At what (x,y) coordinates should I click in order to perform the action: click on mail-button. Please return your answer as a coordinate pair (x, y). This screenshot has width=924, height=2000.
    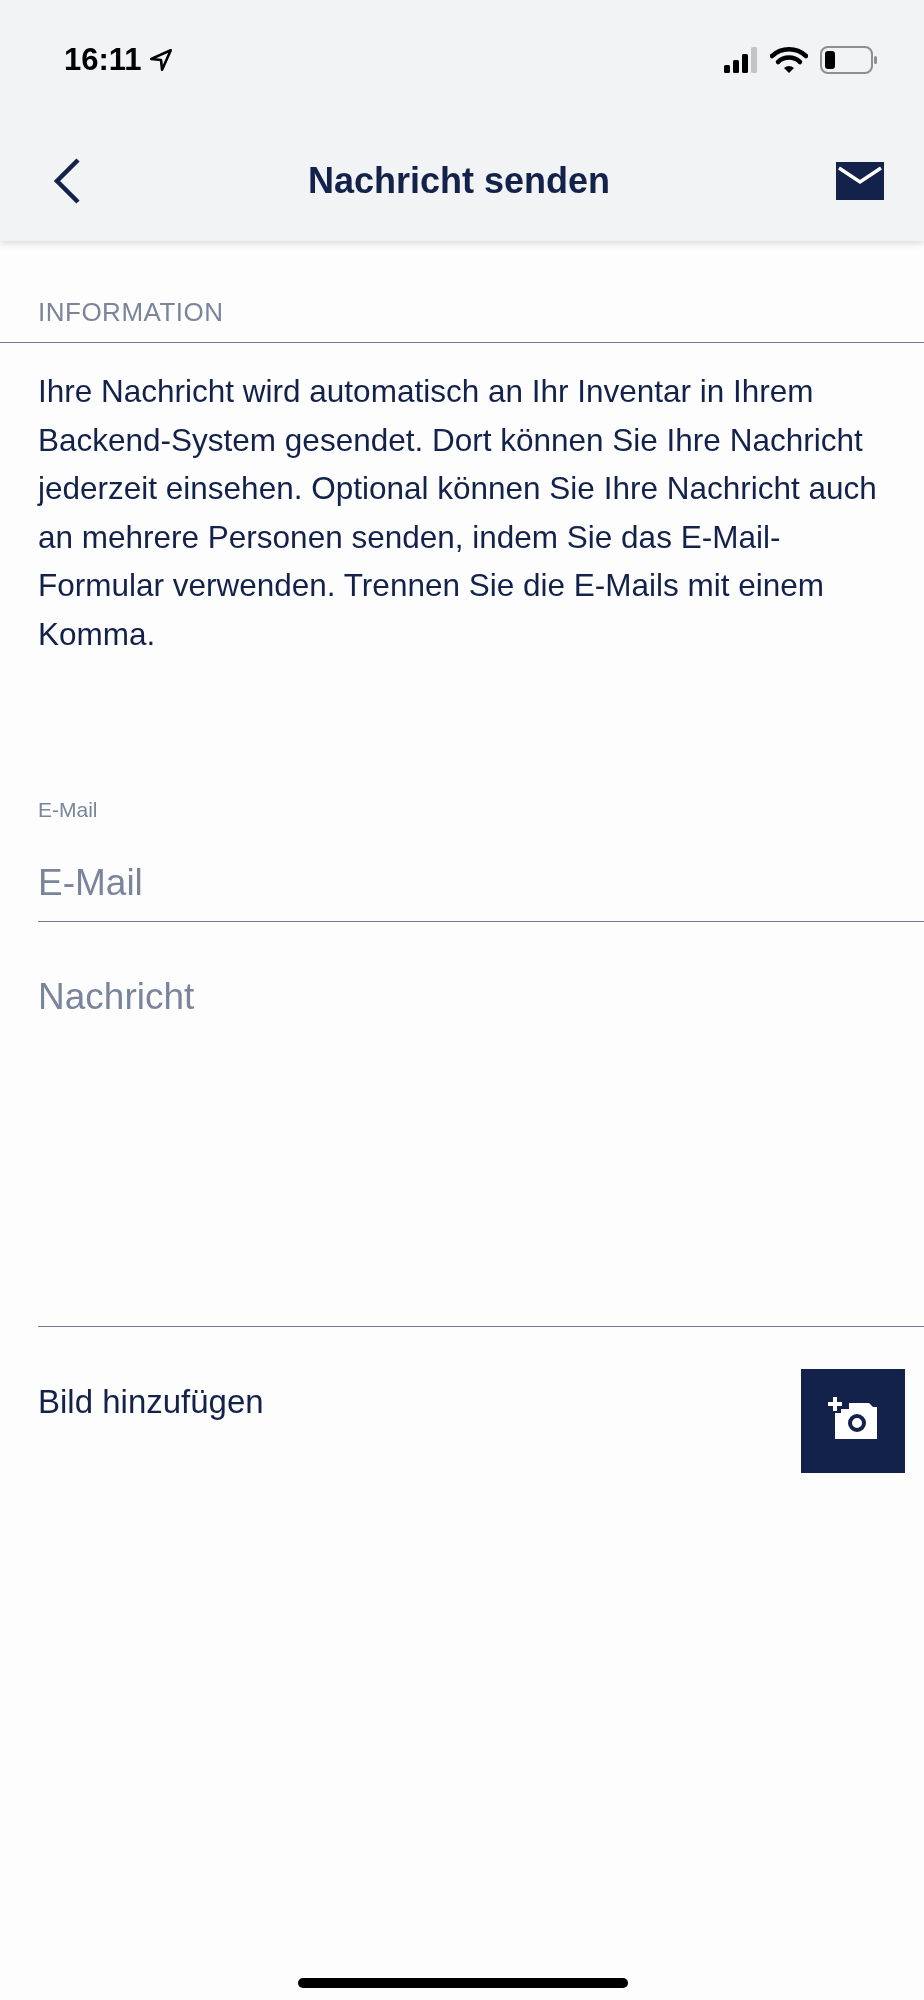
    Looking at the image, I should click on (860, 180).